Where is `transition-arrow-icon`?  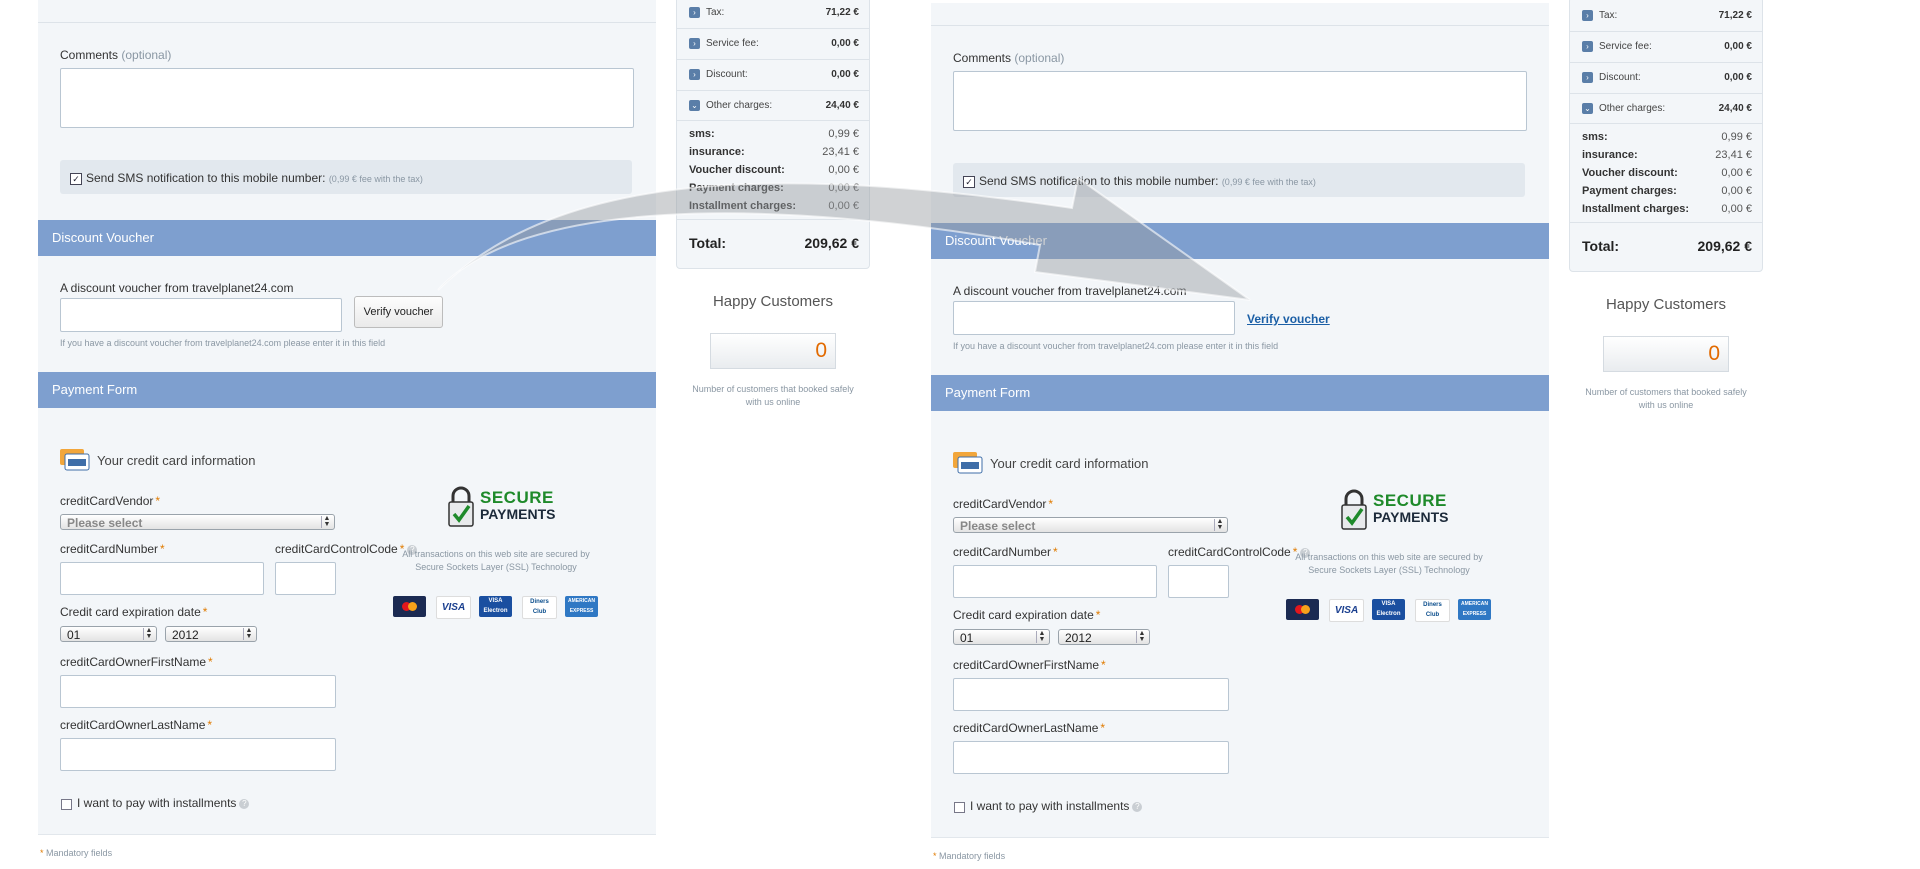
transition-arrow-icon is located at coordinates (844, 238).